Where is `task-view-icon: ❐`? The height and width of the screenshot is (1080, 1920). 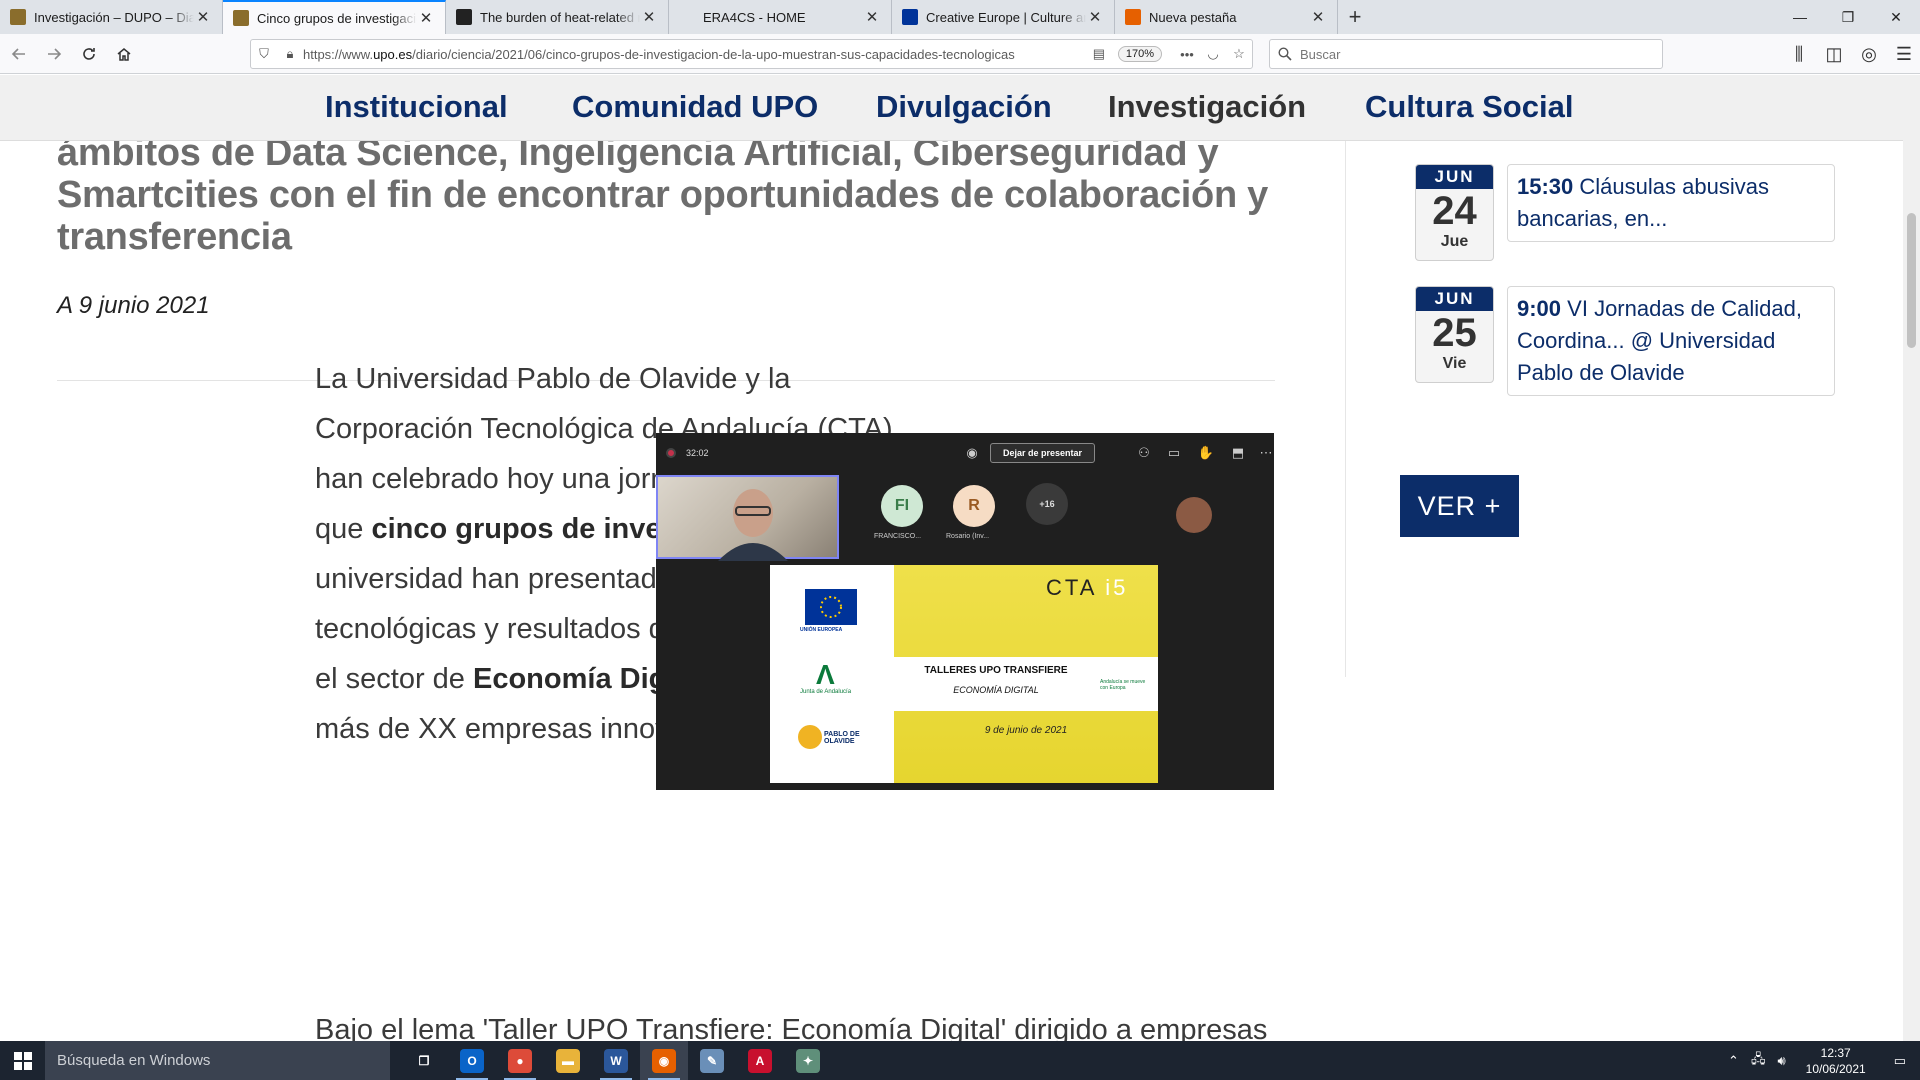 task-view-icon: ❐ is located at coordinates (424, 1060).